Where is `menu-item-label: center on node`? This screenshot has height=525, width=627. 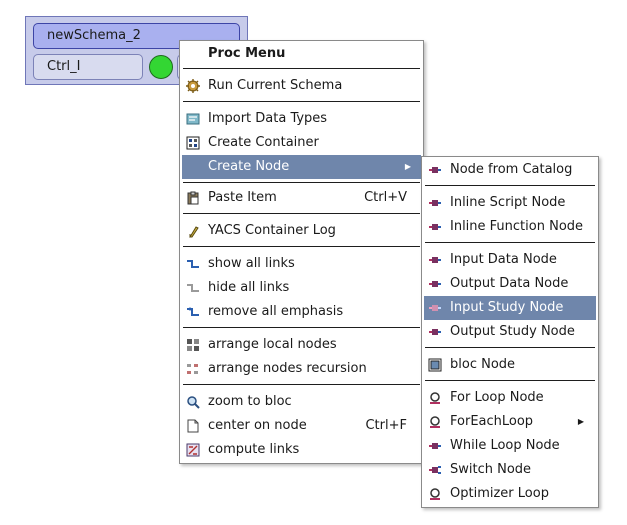
menu-item-label: center on node is located at coordinates (257, 425).